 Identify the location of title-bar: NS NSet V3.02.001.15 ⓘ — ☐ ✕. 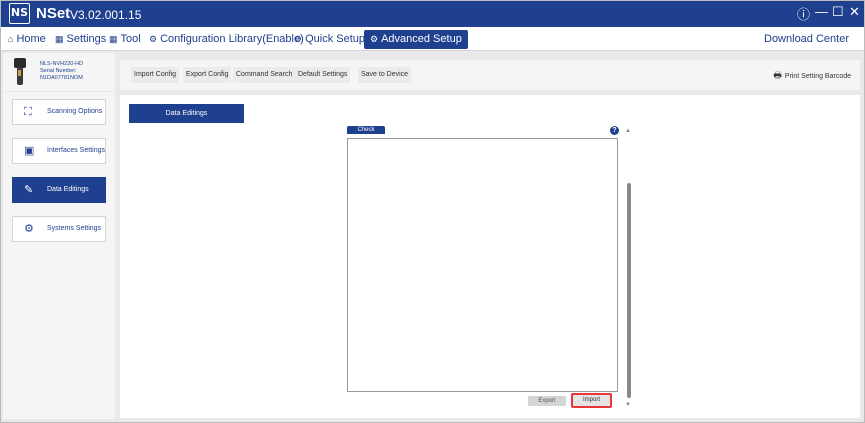
(432, 13).